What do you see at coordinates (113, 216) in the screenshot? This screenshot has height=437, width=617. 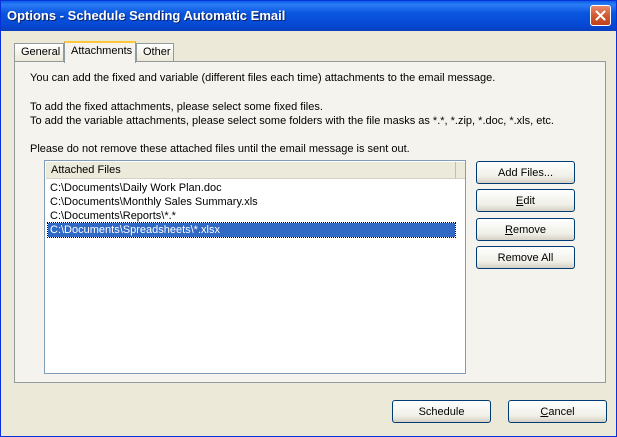 I see `file-path: C:\Documents\Reports\*.*` at bounding box center [113, 216].